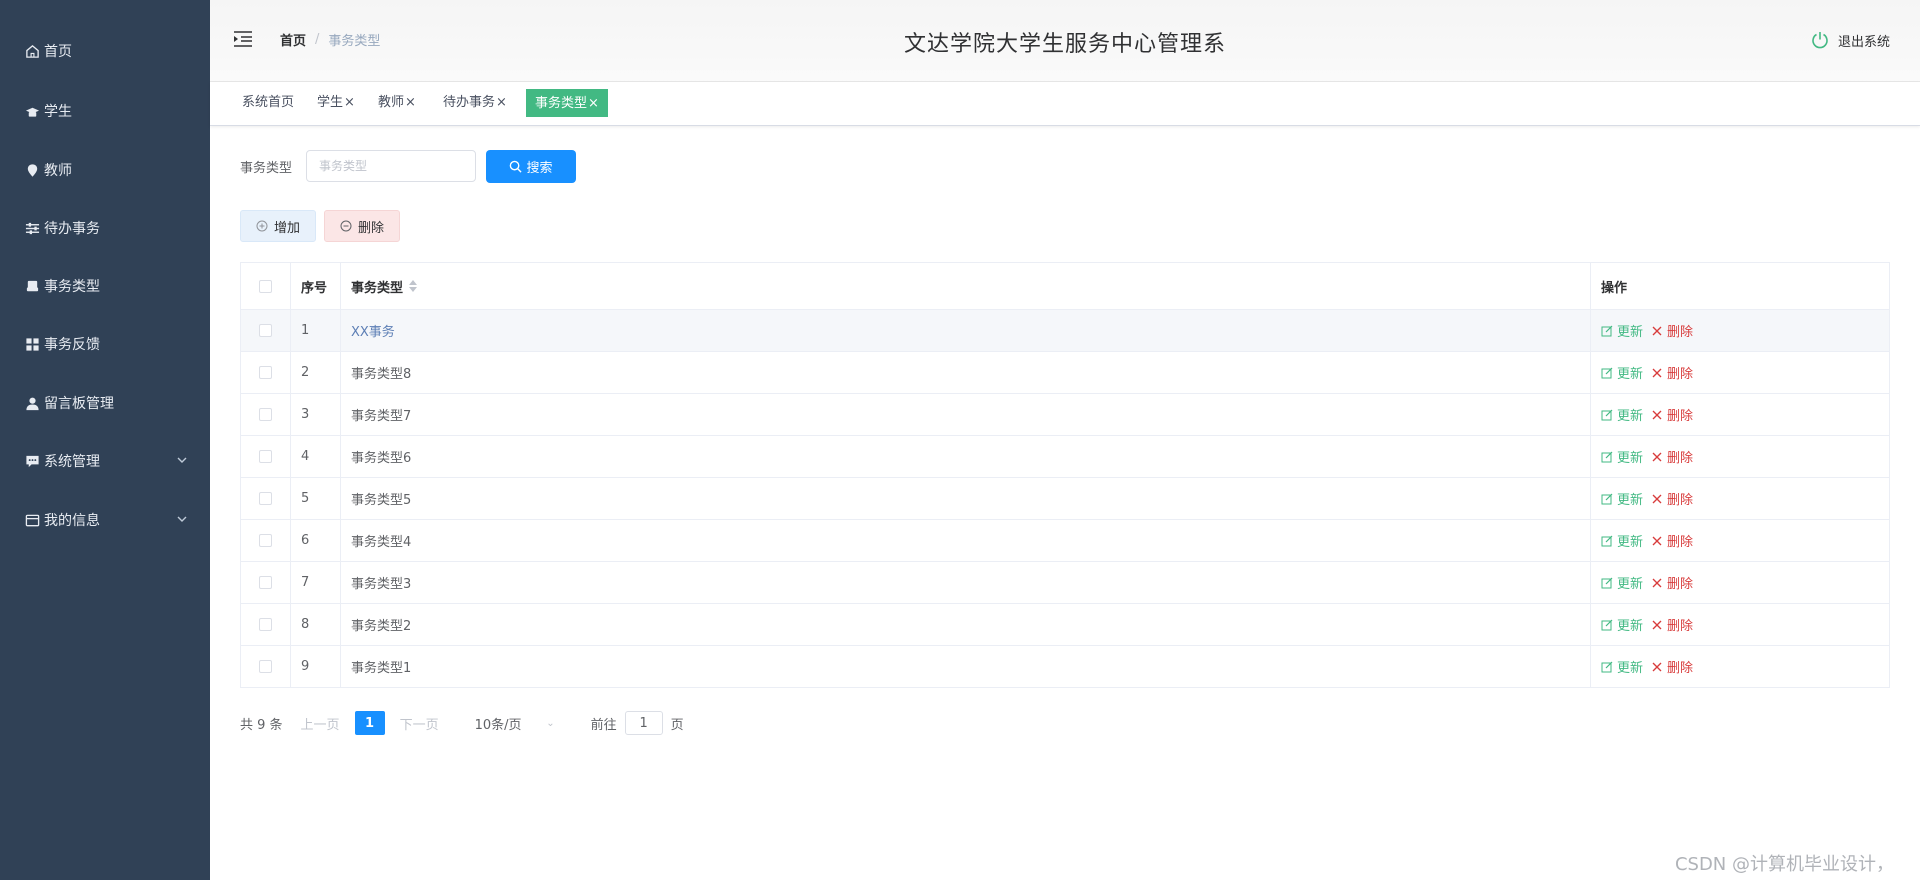 The width and height of the screenshot is (1920, 880). I want to click on row-index: 1, so click(316, 330).